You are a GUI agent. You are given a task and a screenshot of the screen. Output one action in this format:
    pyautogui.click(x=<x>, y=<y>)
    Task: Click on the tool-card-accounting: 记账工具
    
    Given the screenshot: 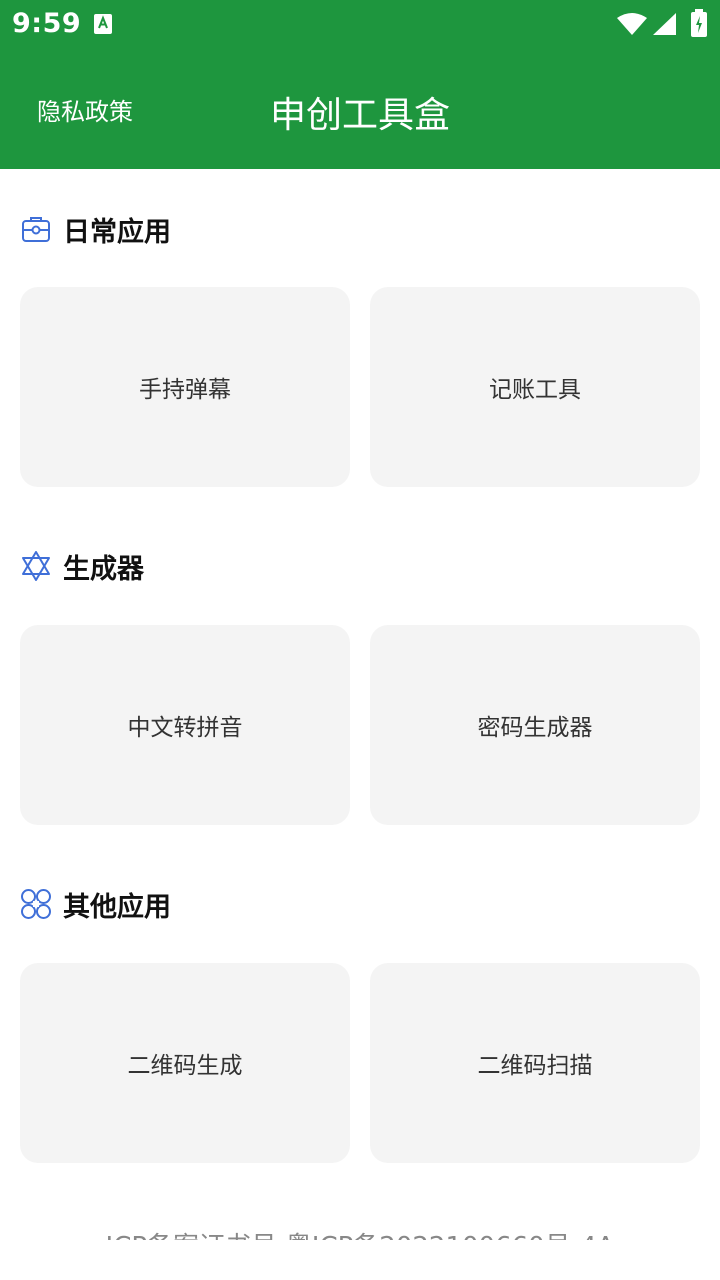 What is the action you would take?
    pyautogui.click(x=535, y=387)
    